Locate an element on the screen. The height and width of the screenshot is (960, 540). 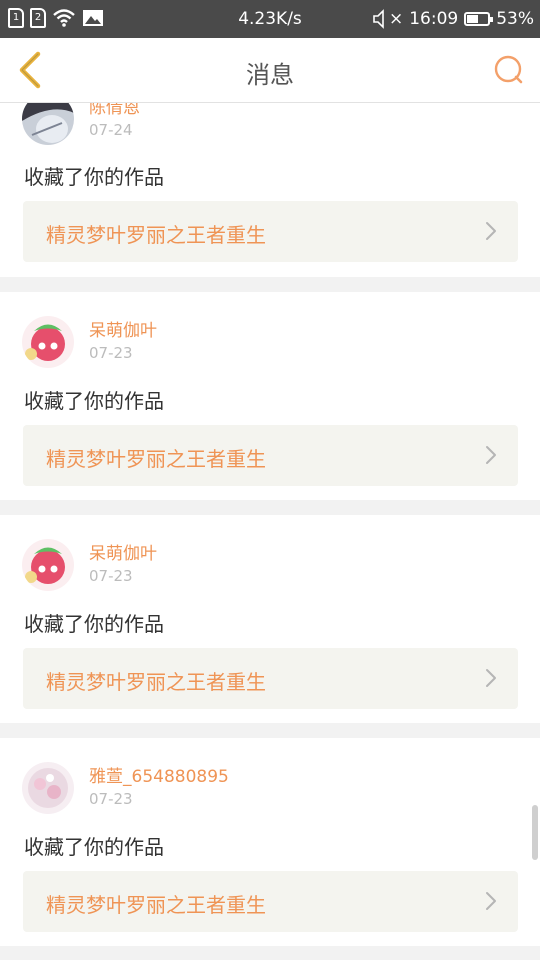
scrollbar-thumb is located at coordinates (535, 832).